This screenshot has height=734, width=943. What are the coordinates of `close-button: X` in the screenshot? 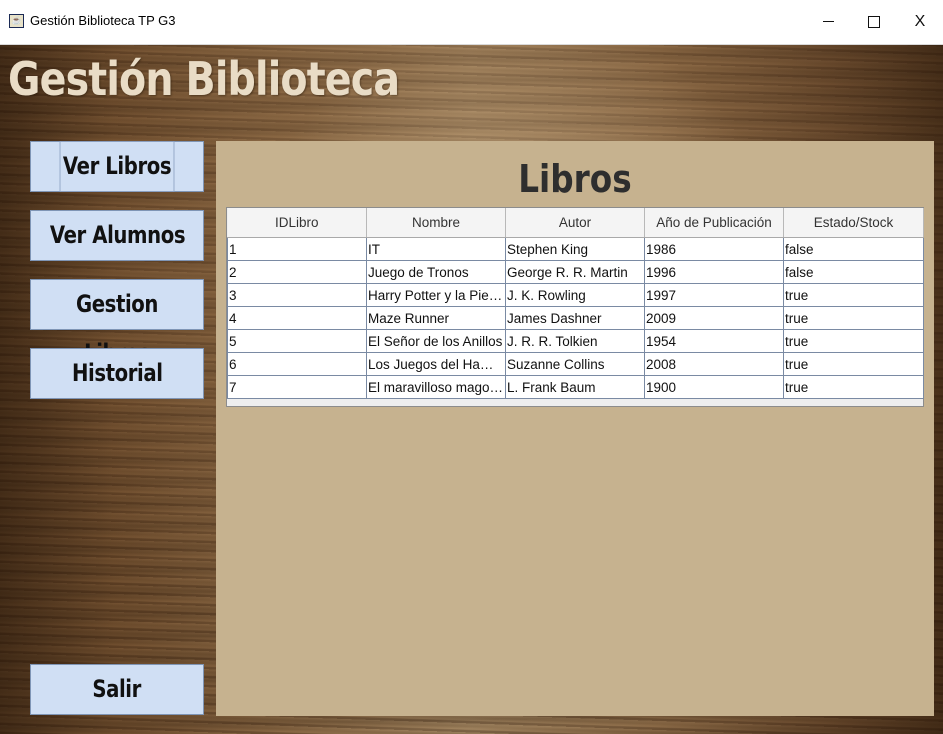 It's located at (920, 22).